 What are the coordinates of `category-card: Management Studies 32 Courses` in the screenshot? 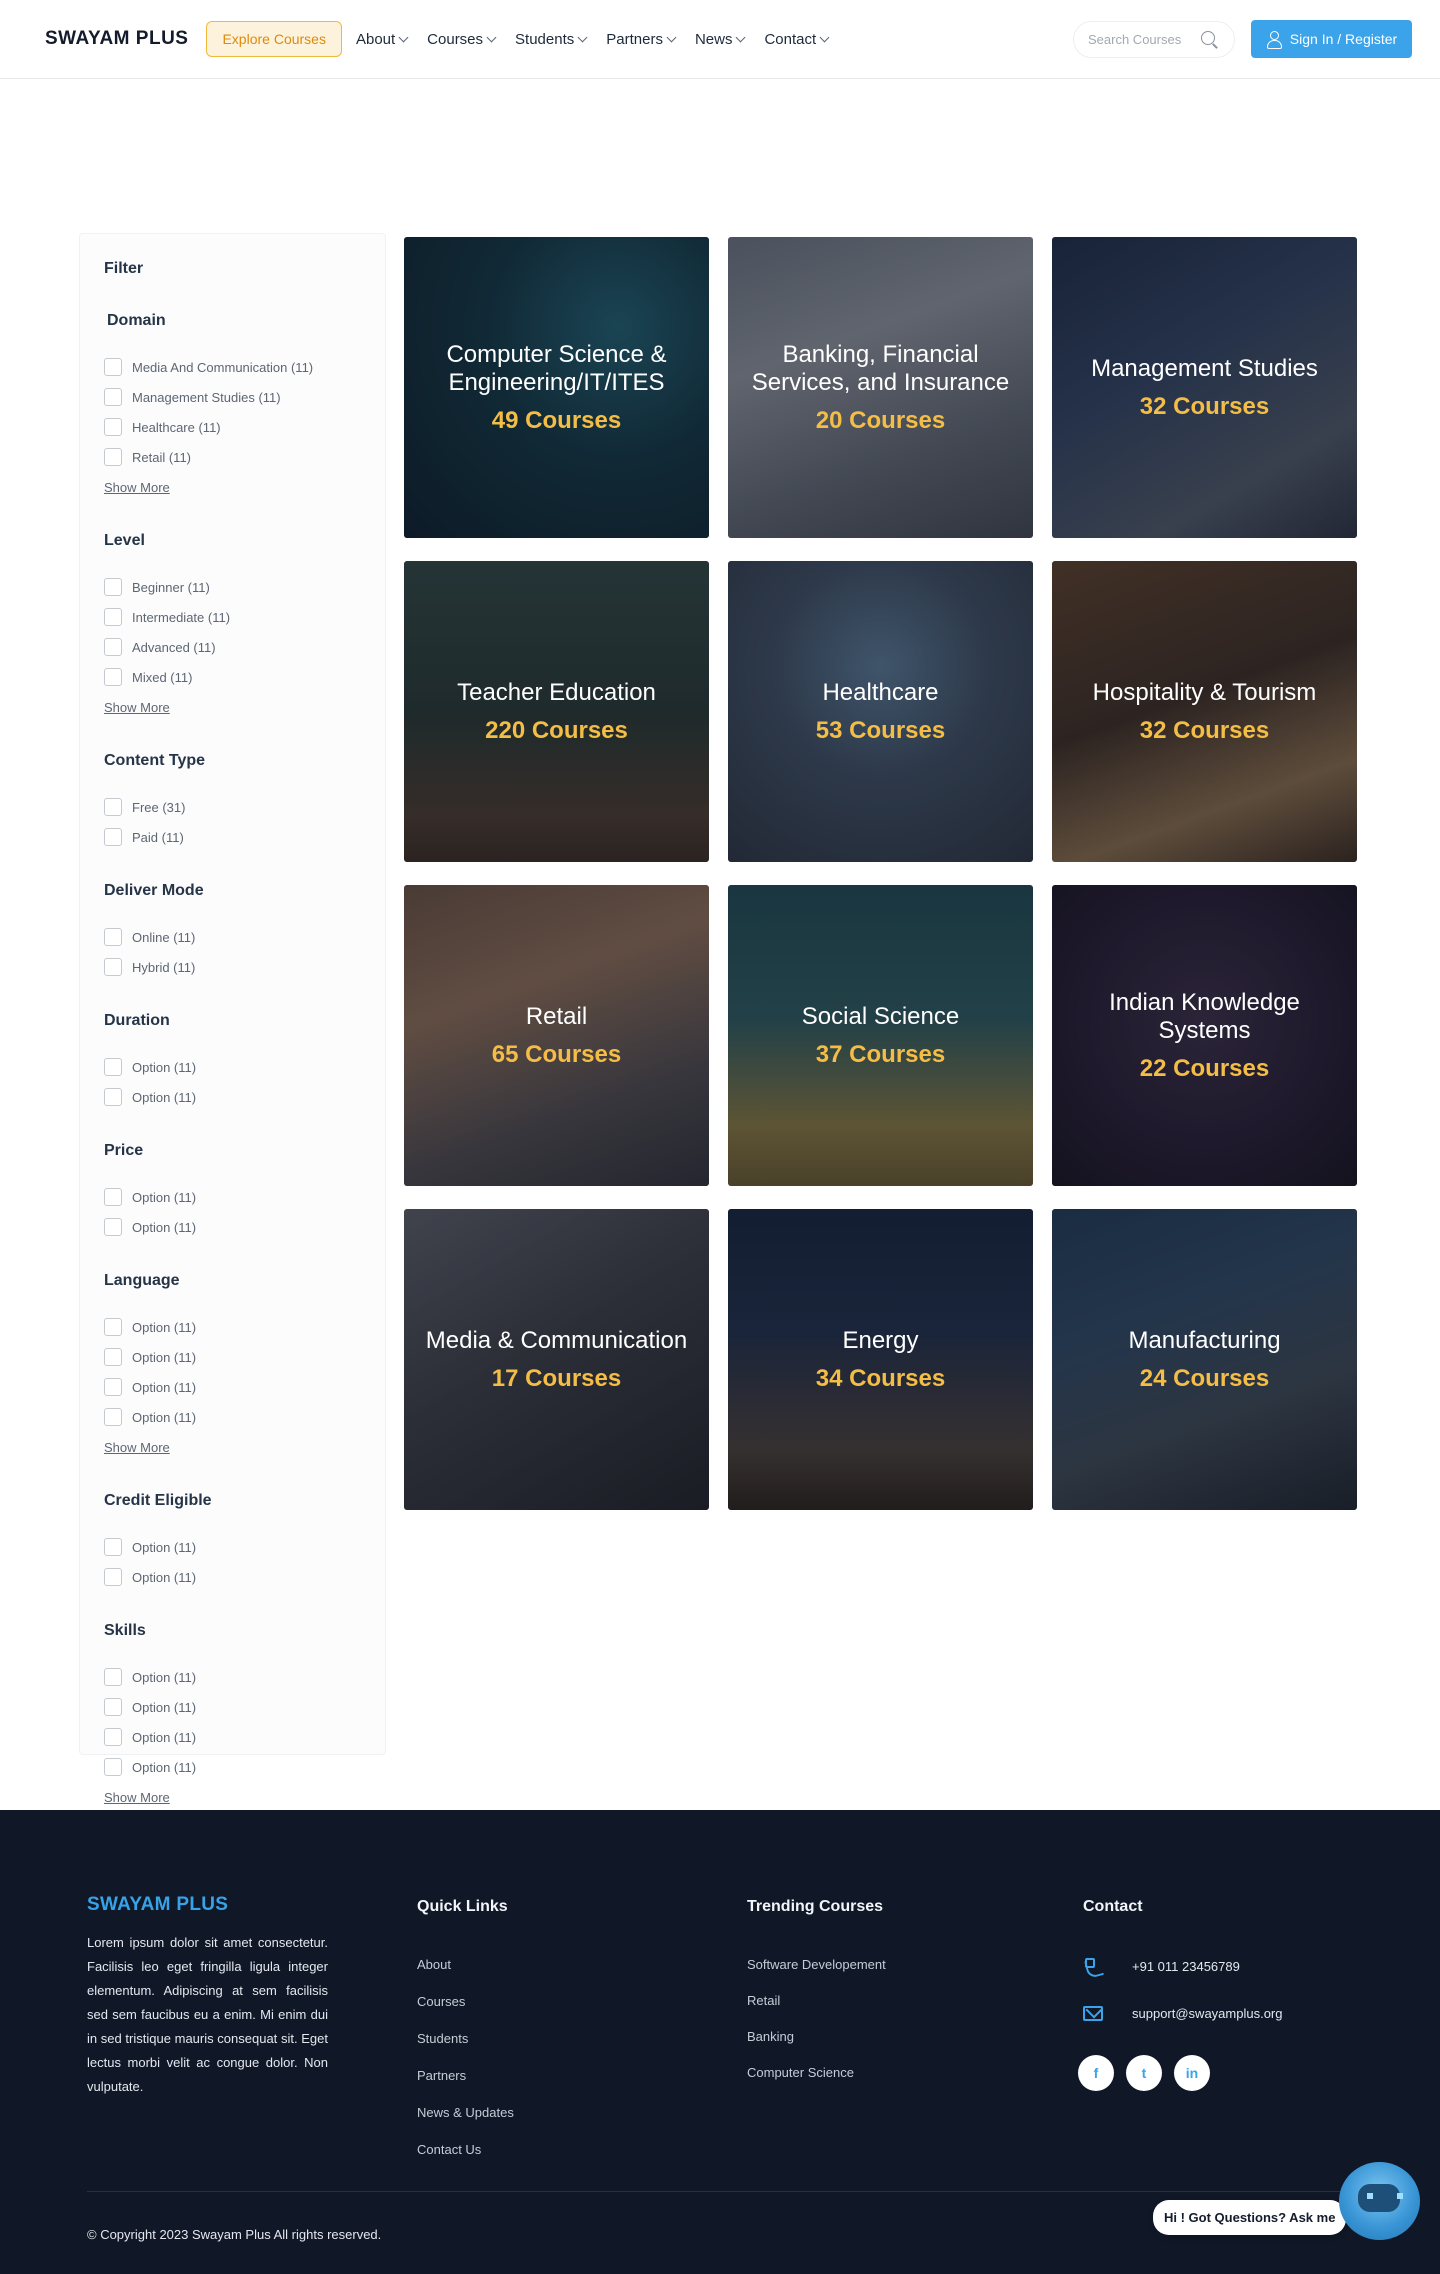 It's located at (1204, 387).